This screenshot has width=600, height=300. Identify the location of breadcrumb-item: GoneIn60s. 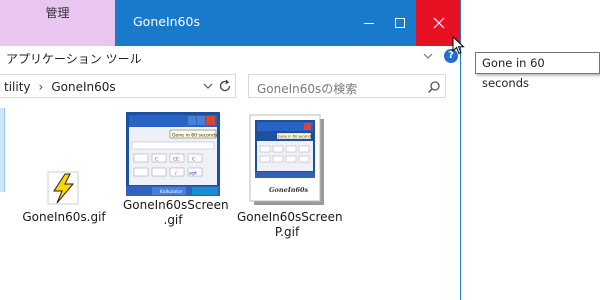
(83, 87).